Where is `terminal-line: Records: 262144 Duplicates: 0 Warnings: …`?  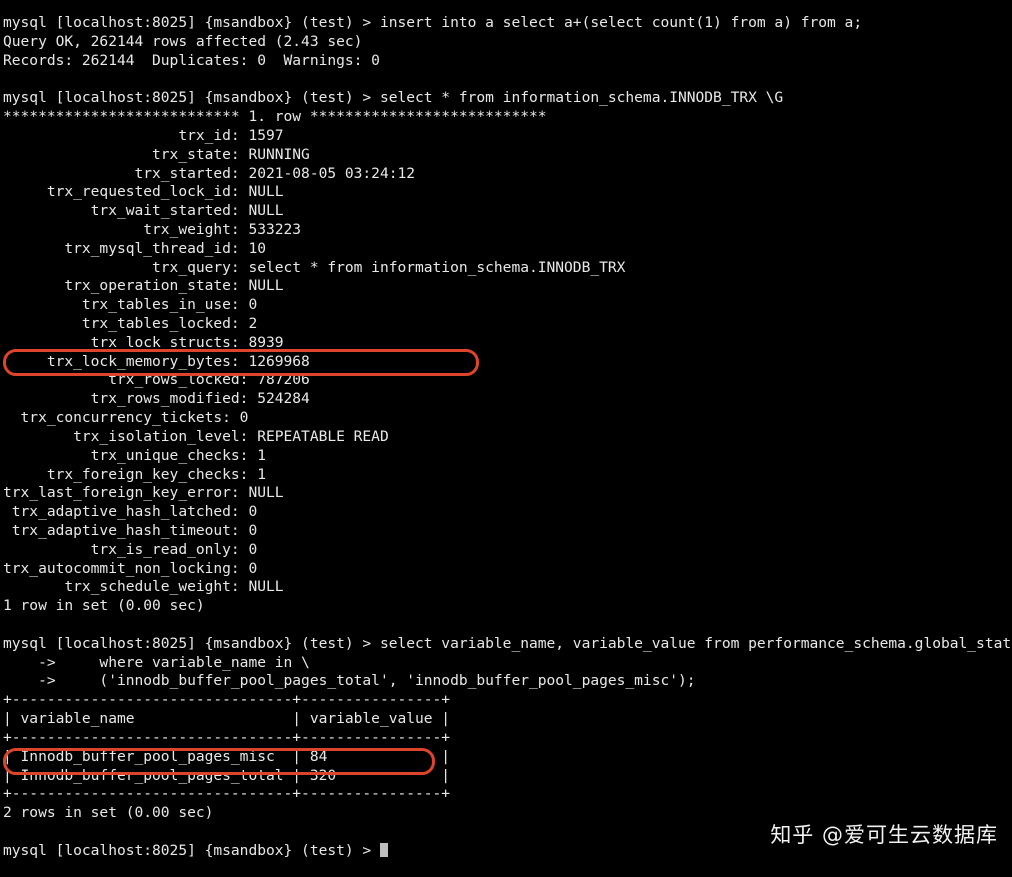 terminal-line: Records: 262144 Duplicates: 0 Warnings: … is located at coordinates (191, 60).